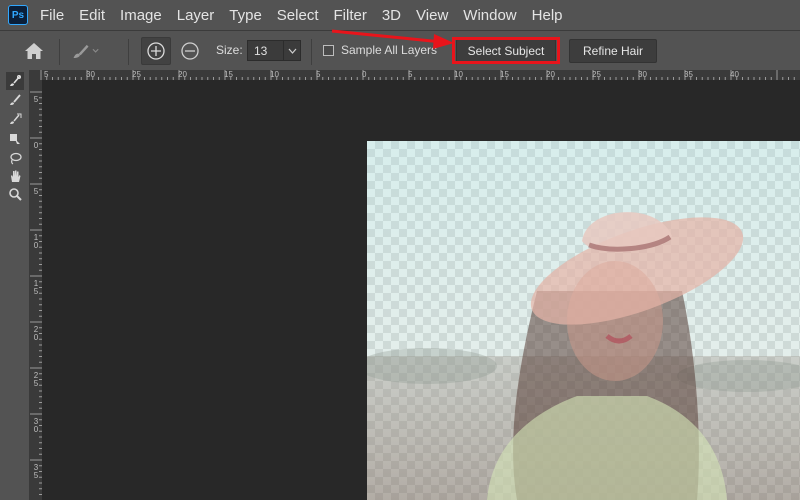 The image size is (800, 500). What do you see at coordinates (392, 39) in the screenshot?
I see `annotation-arrow-icon` at bounding box center [392, 39].